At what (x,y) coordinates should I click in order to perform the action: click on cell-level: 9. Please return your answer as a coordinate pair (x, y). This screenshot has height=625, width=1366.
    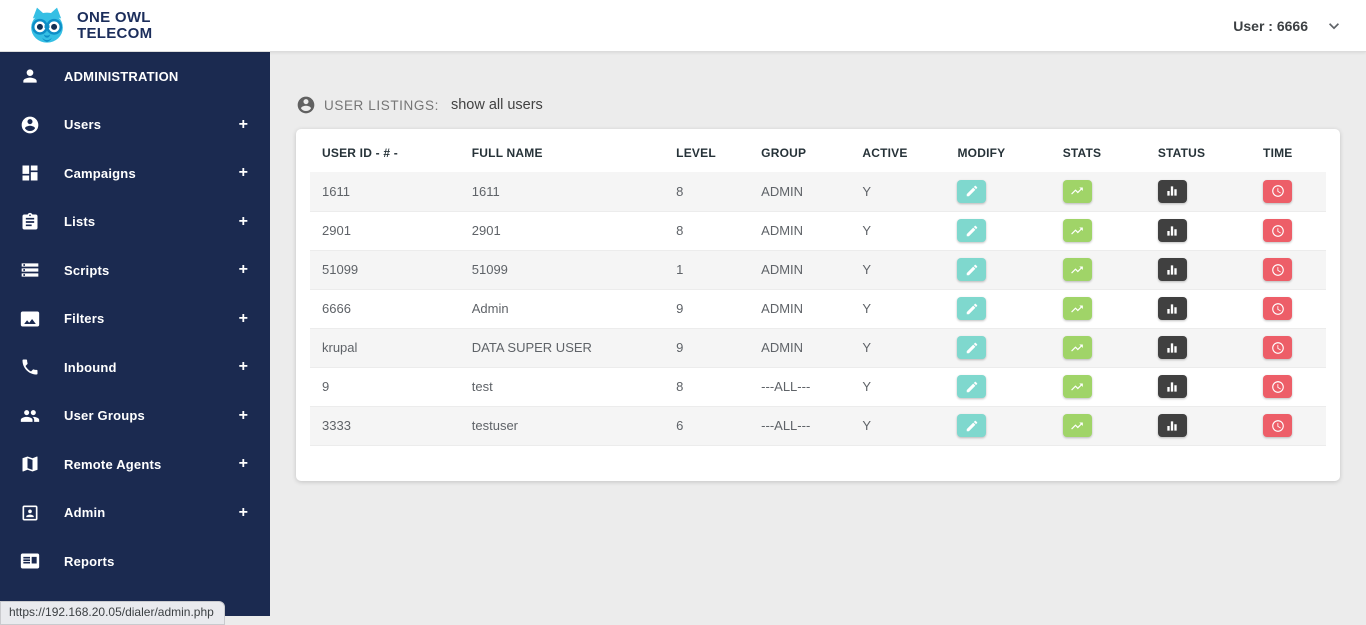
    Looking at the image, I should click on (680, 308).